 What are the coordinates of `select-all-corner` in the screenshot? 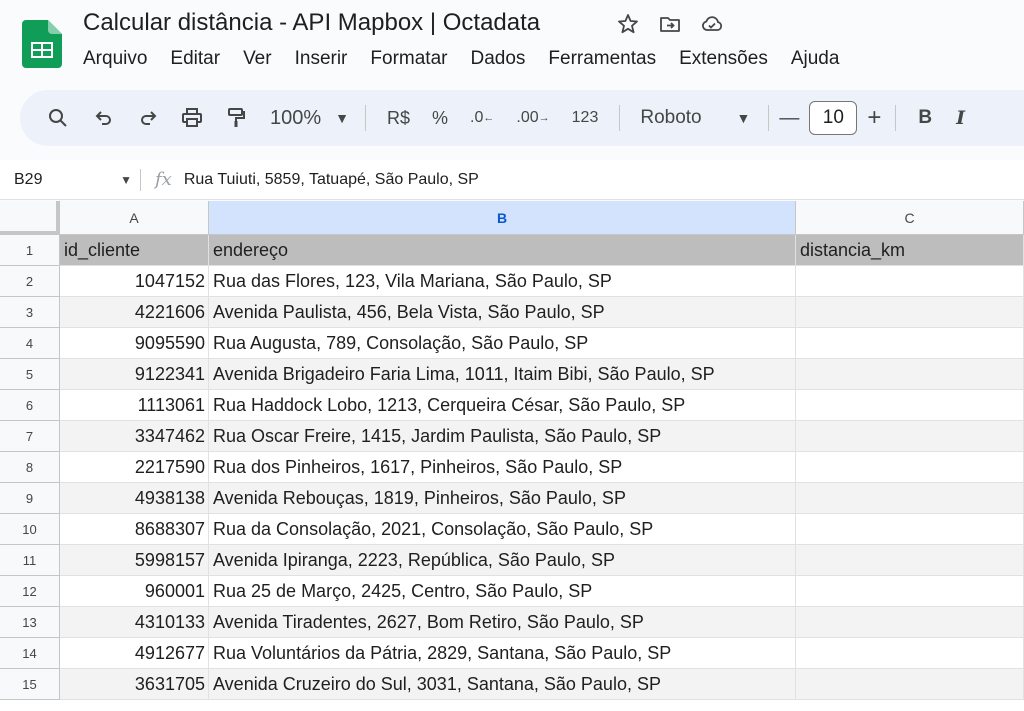 It's located at (30, 218).